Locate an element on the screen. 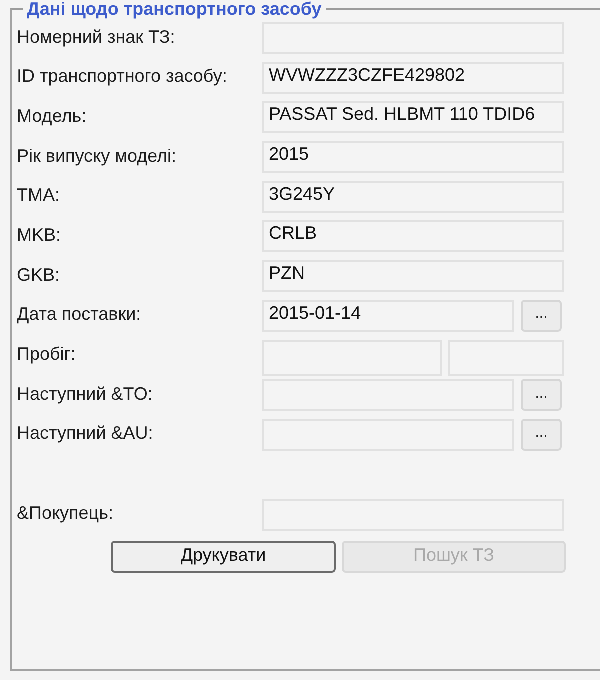 The width and height of the screenshot is (600, 680). input-field: 2015-01-14 is located at coordinates (388, 316).